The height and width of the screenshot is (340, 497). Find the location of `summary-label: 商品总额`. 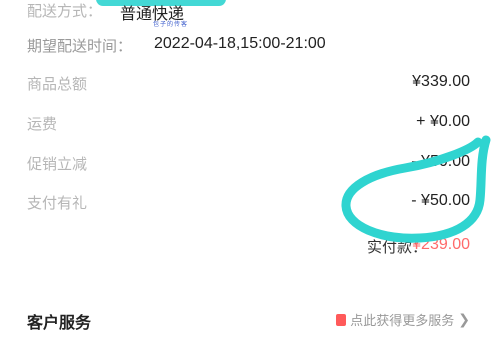

summary-label: 商品总额 is located at coordinates (57, 84).